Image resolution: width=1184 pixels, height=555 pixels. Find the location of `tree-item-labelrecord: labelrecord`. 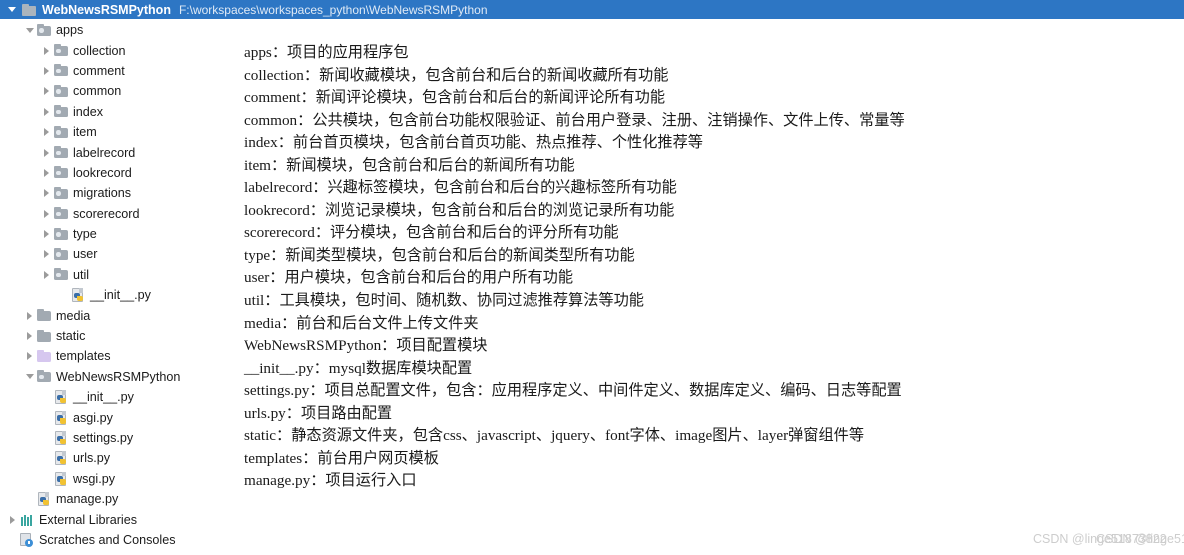

tree-item-labelrecord: labelrecord is located at coordinates (118, 152).